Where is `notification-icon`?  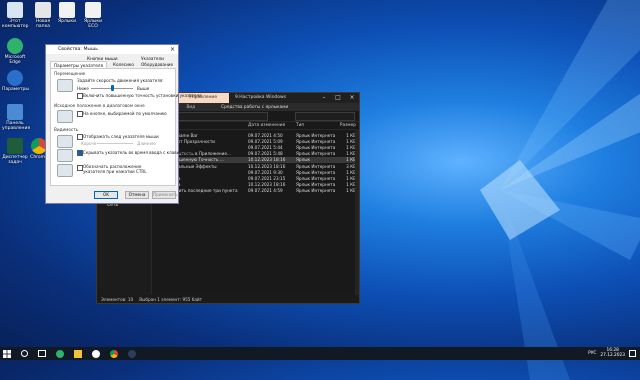
notification-icon is located at coordinates (632, 353).